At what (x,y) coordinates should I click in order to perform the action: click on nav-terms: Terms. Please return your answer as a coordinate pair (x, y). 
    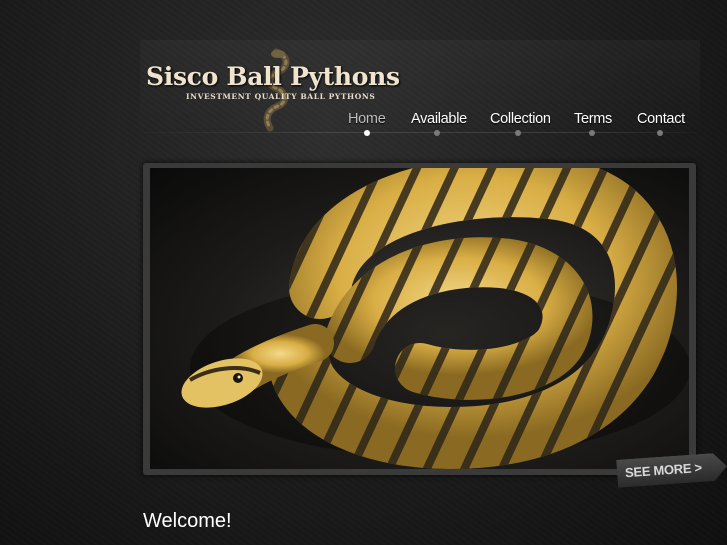
    Looking at the image, I should click on (593, 119).